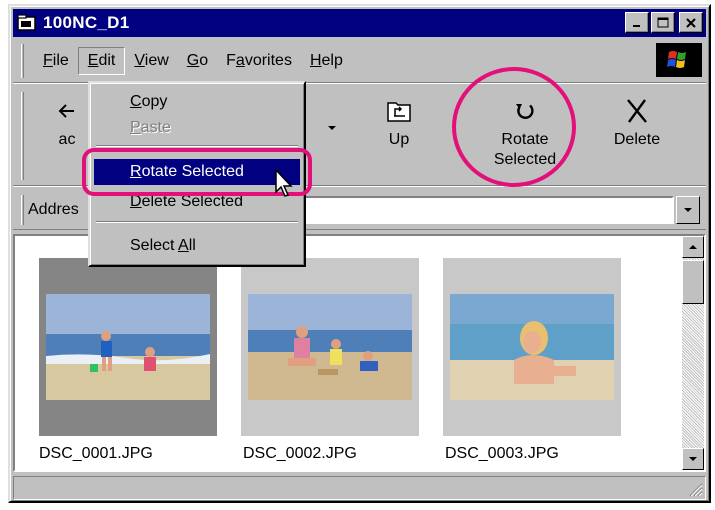  I want to click on menu-view-accel: V, so click(139, 60).